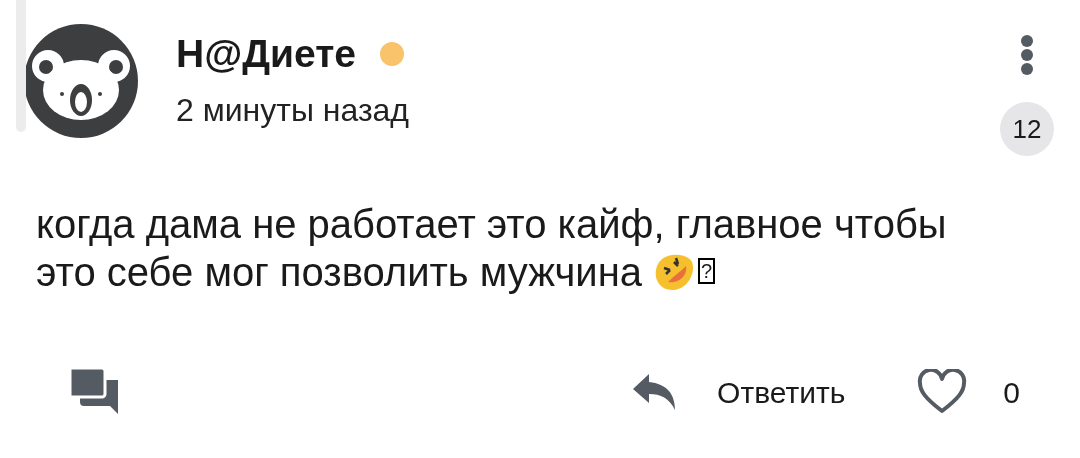 The image size is (1080, 458). Describe the element at coordinates (781, 392) in the screenshot. I see `reply-link: Ответить` at that location.